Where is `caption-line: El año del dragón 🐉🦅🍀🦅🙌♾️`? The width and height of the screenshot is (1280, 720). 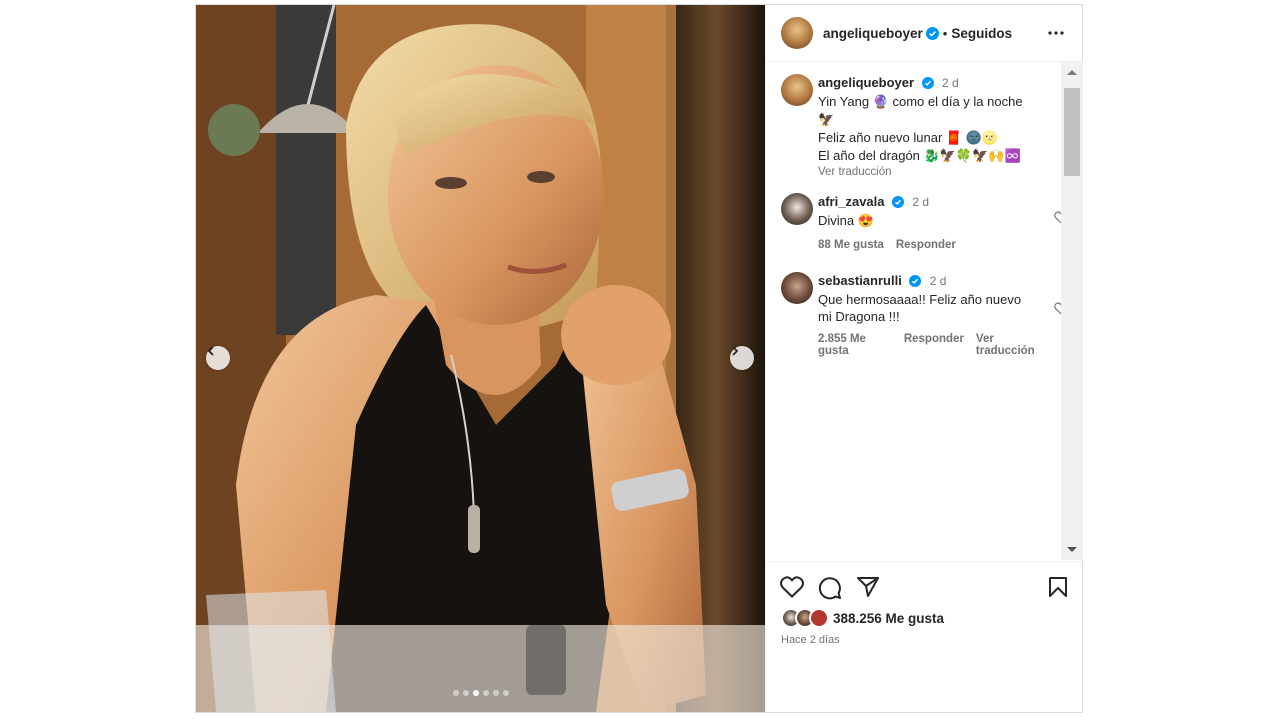 caption-line: El año del dragón 🐉🦅🍀🦅🙌♾️ is located at coordinates (919, 155).